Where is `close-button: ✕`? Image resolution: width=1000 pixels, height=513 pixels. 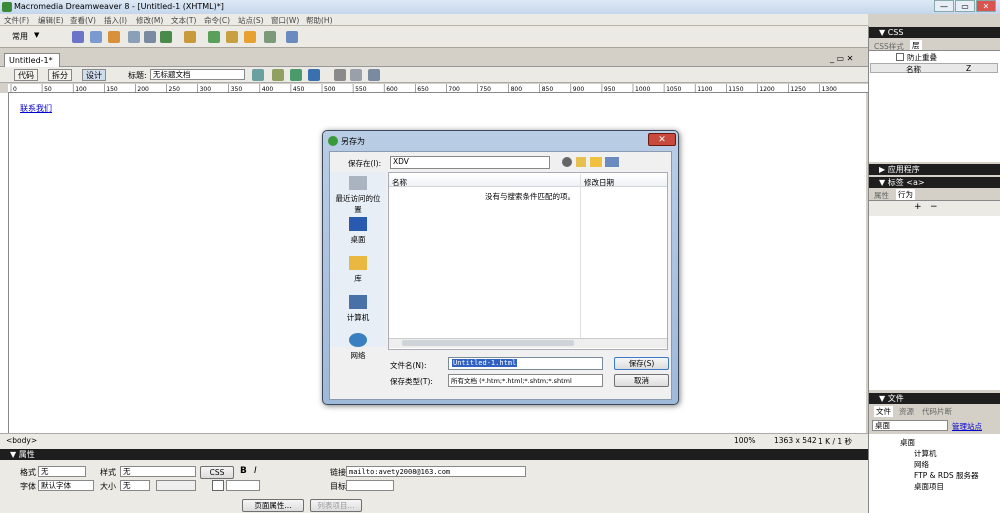 close-button: ✕ is located at coordinates (986, 6).